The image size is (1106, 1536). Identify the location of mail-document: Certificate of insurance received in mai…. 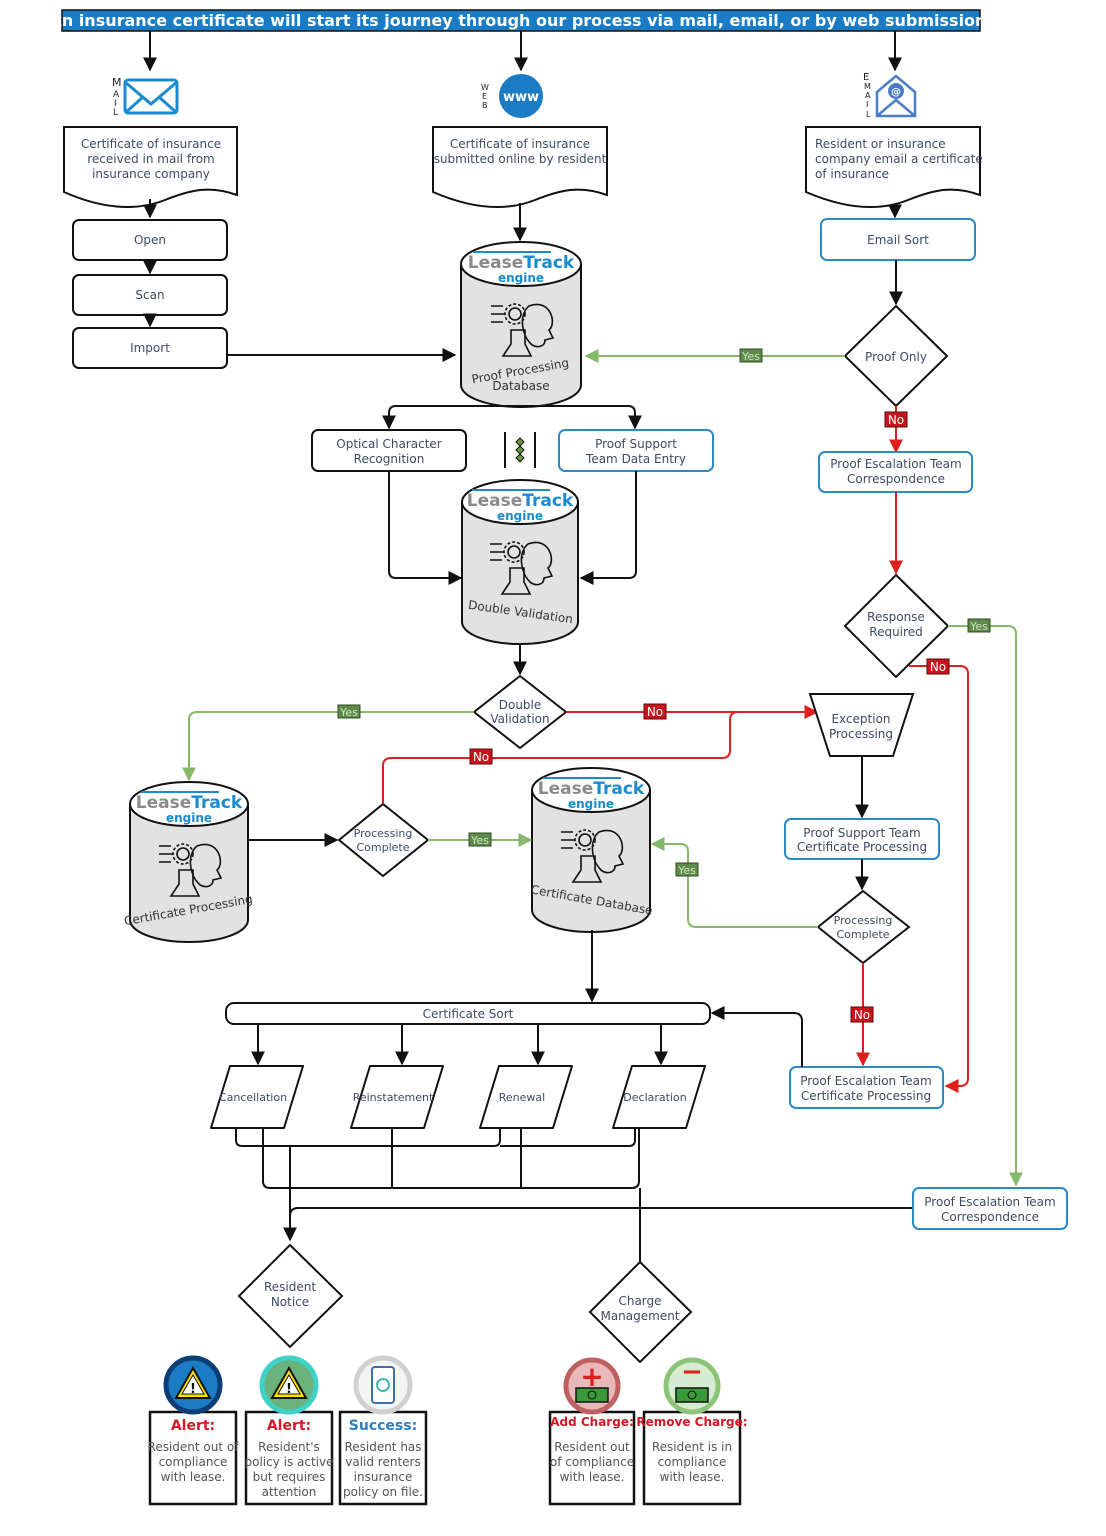
(150, 167).